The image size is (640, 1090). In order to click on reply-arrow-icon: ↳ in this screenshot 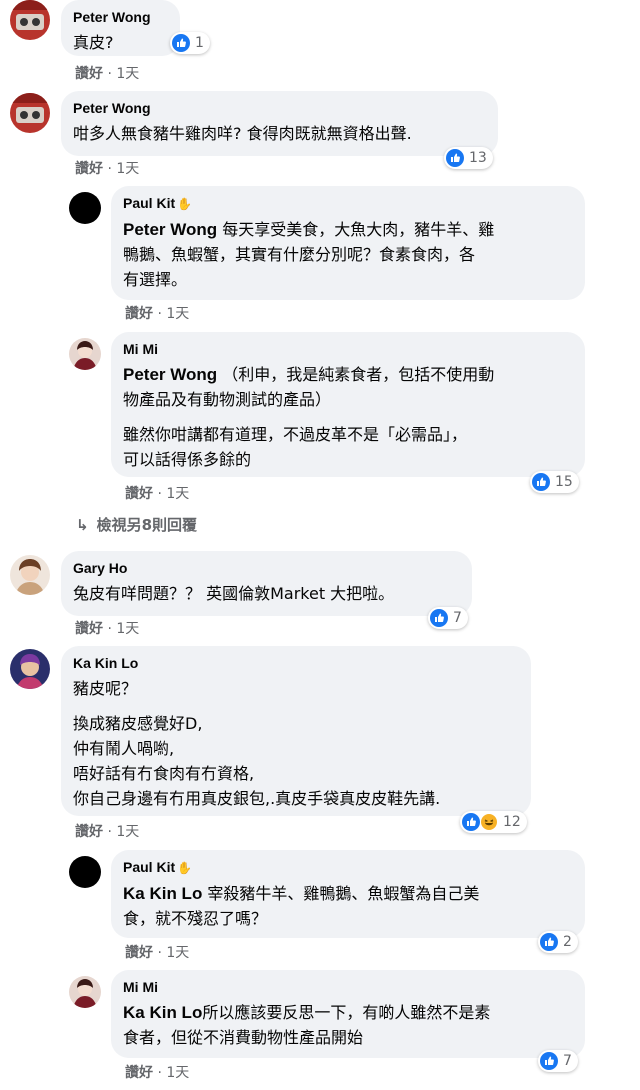, I will do `click(82, 525)`.